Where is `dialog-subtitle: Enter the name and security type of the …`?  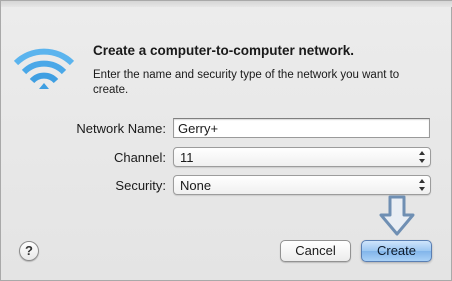 dialog-subtitle: Enter the name and security type of the … is located at coordinates (246, 82).